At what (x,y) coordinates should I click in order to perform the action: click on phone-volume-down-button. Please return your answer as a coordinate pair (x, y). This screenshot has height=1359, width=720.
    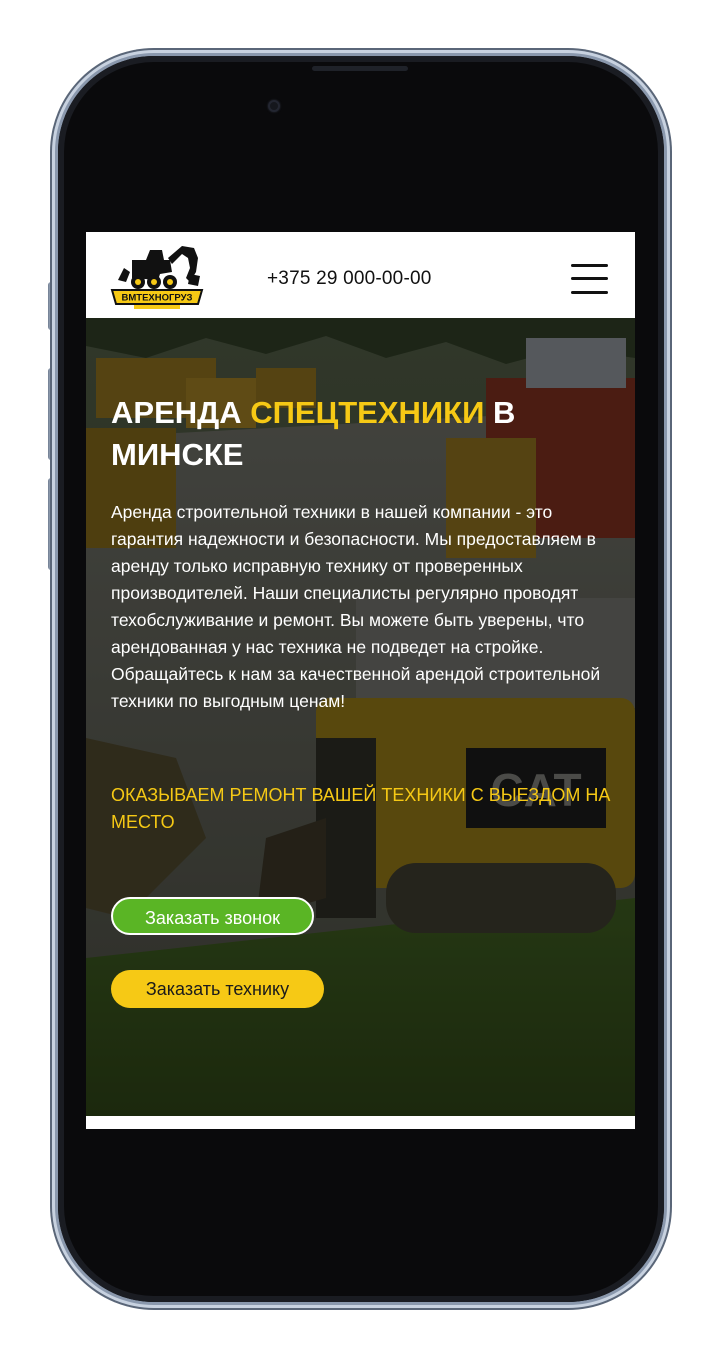
    Looking at the image, I should click on (52, 524).